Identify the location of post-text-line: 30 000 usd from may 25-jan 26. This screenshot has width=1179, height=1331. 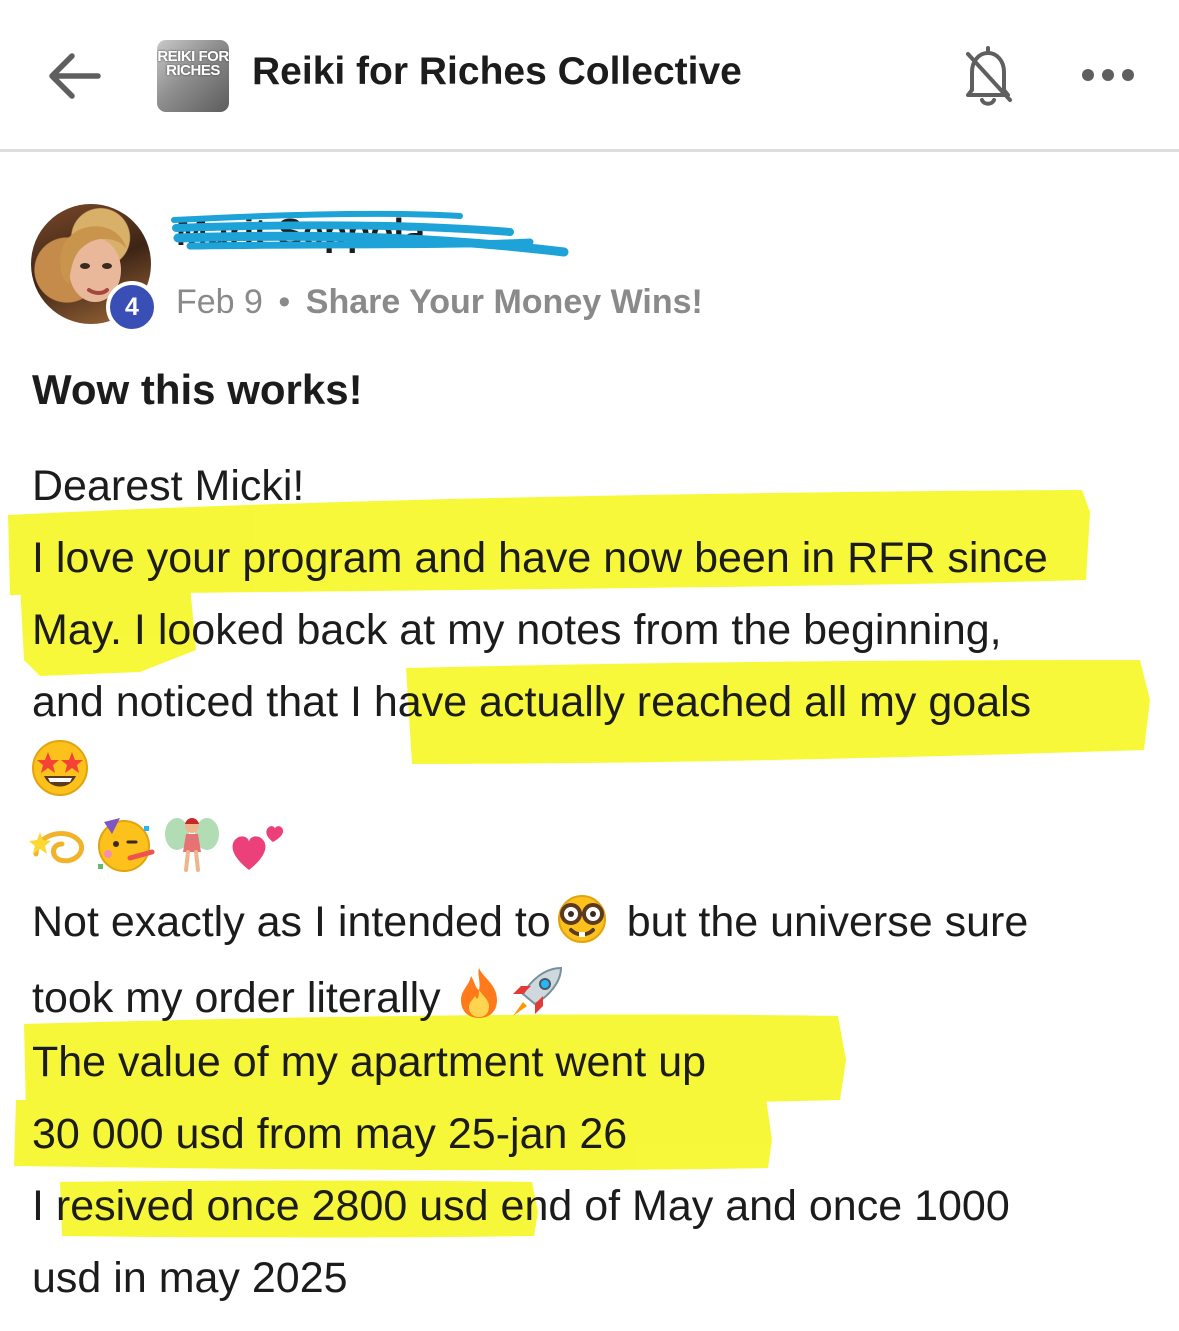
(330, 1134).